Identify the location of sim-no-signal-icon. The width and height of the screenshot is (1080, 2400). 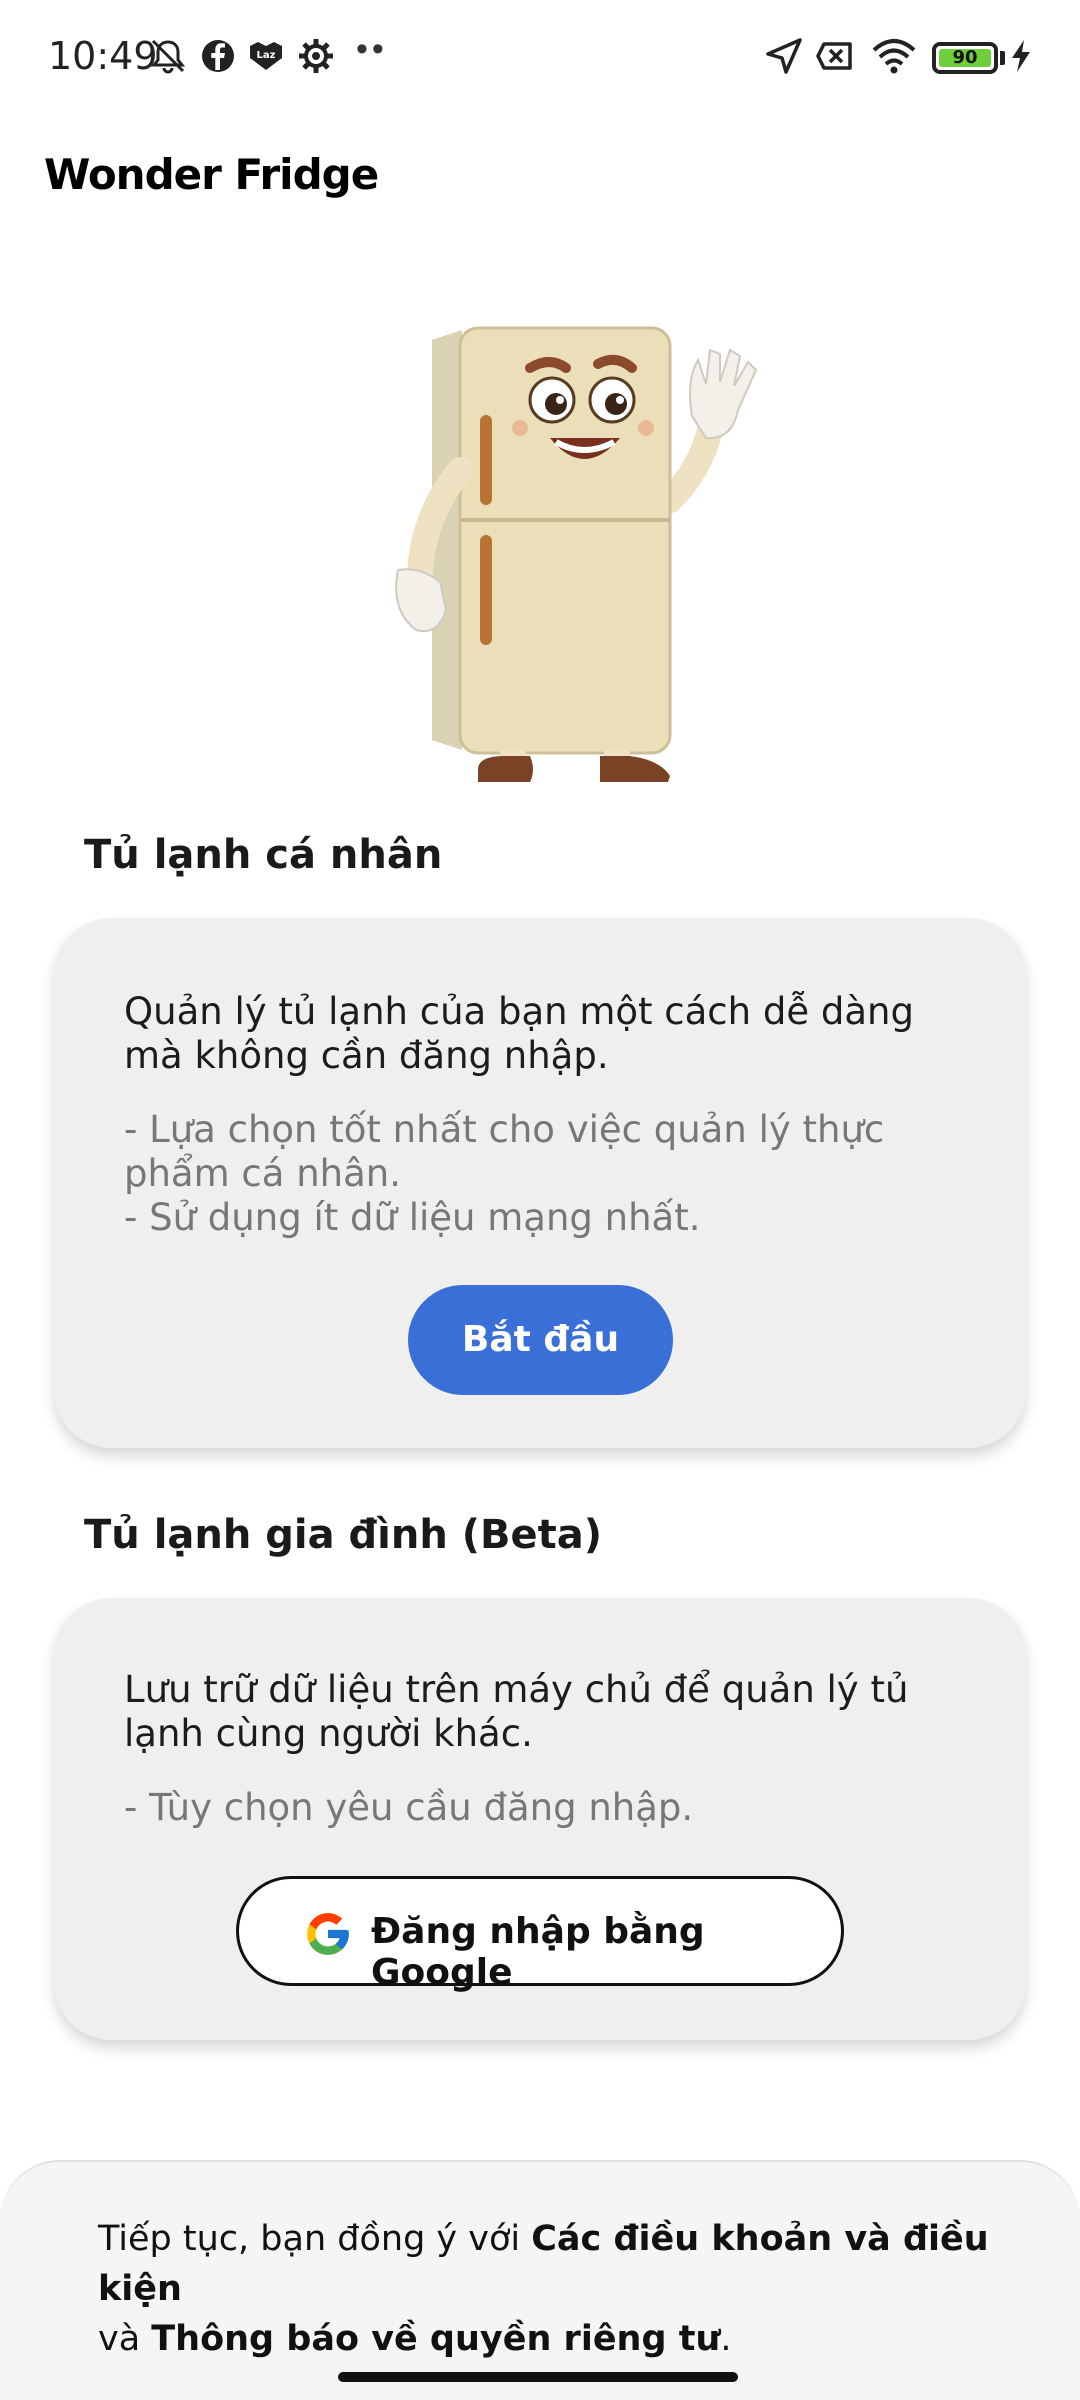
(834, 56).